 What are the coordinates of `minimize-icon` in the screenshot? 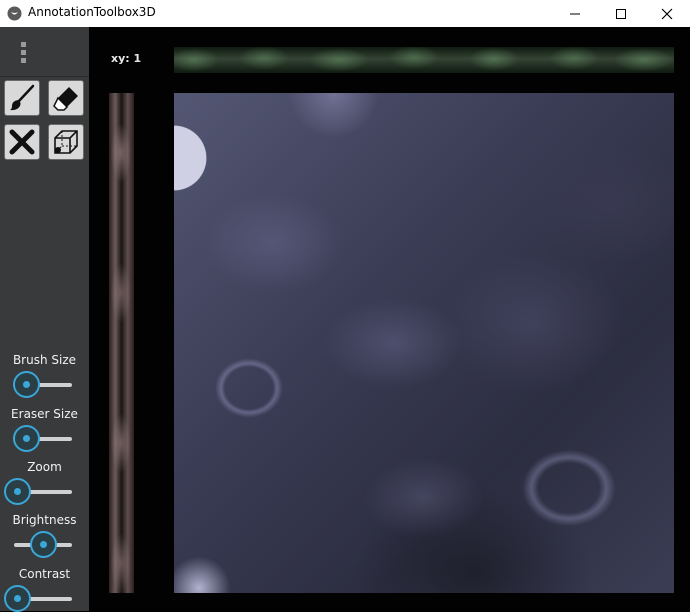 It's located at (575, 14).